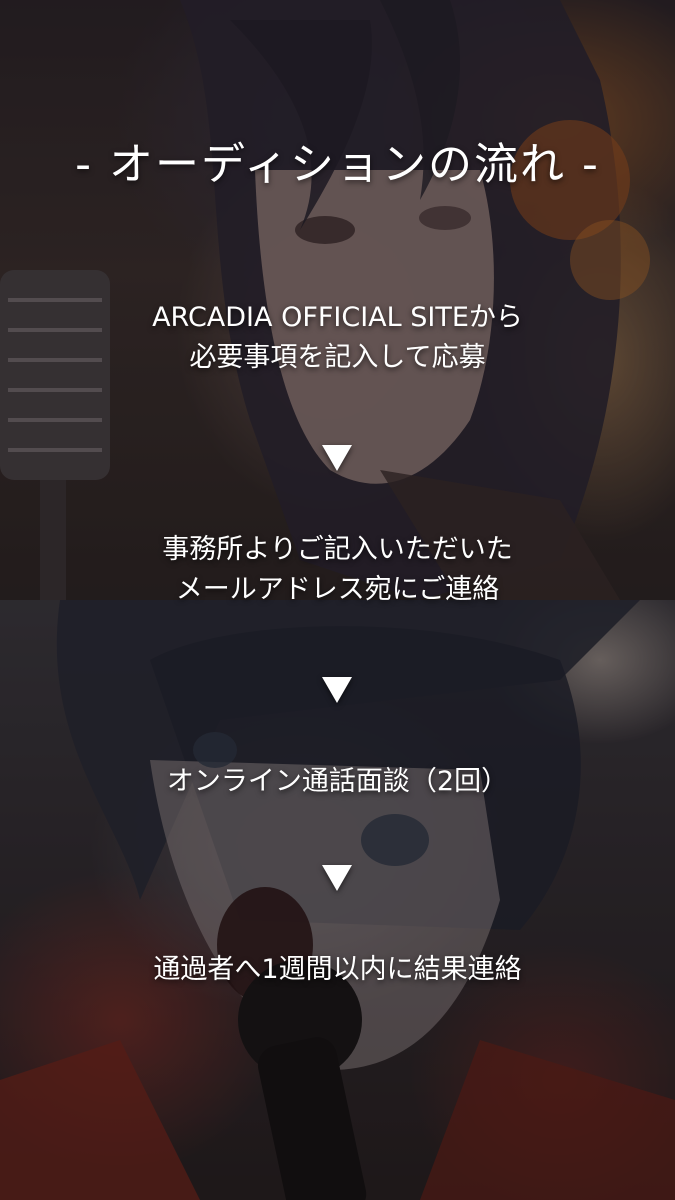 This screenshot has height=1200, width=675. Describe the element at coordinates (337, 589) in the screenshot. I see `step-line: メールアドレス宛にご連絡` at that location.